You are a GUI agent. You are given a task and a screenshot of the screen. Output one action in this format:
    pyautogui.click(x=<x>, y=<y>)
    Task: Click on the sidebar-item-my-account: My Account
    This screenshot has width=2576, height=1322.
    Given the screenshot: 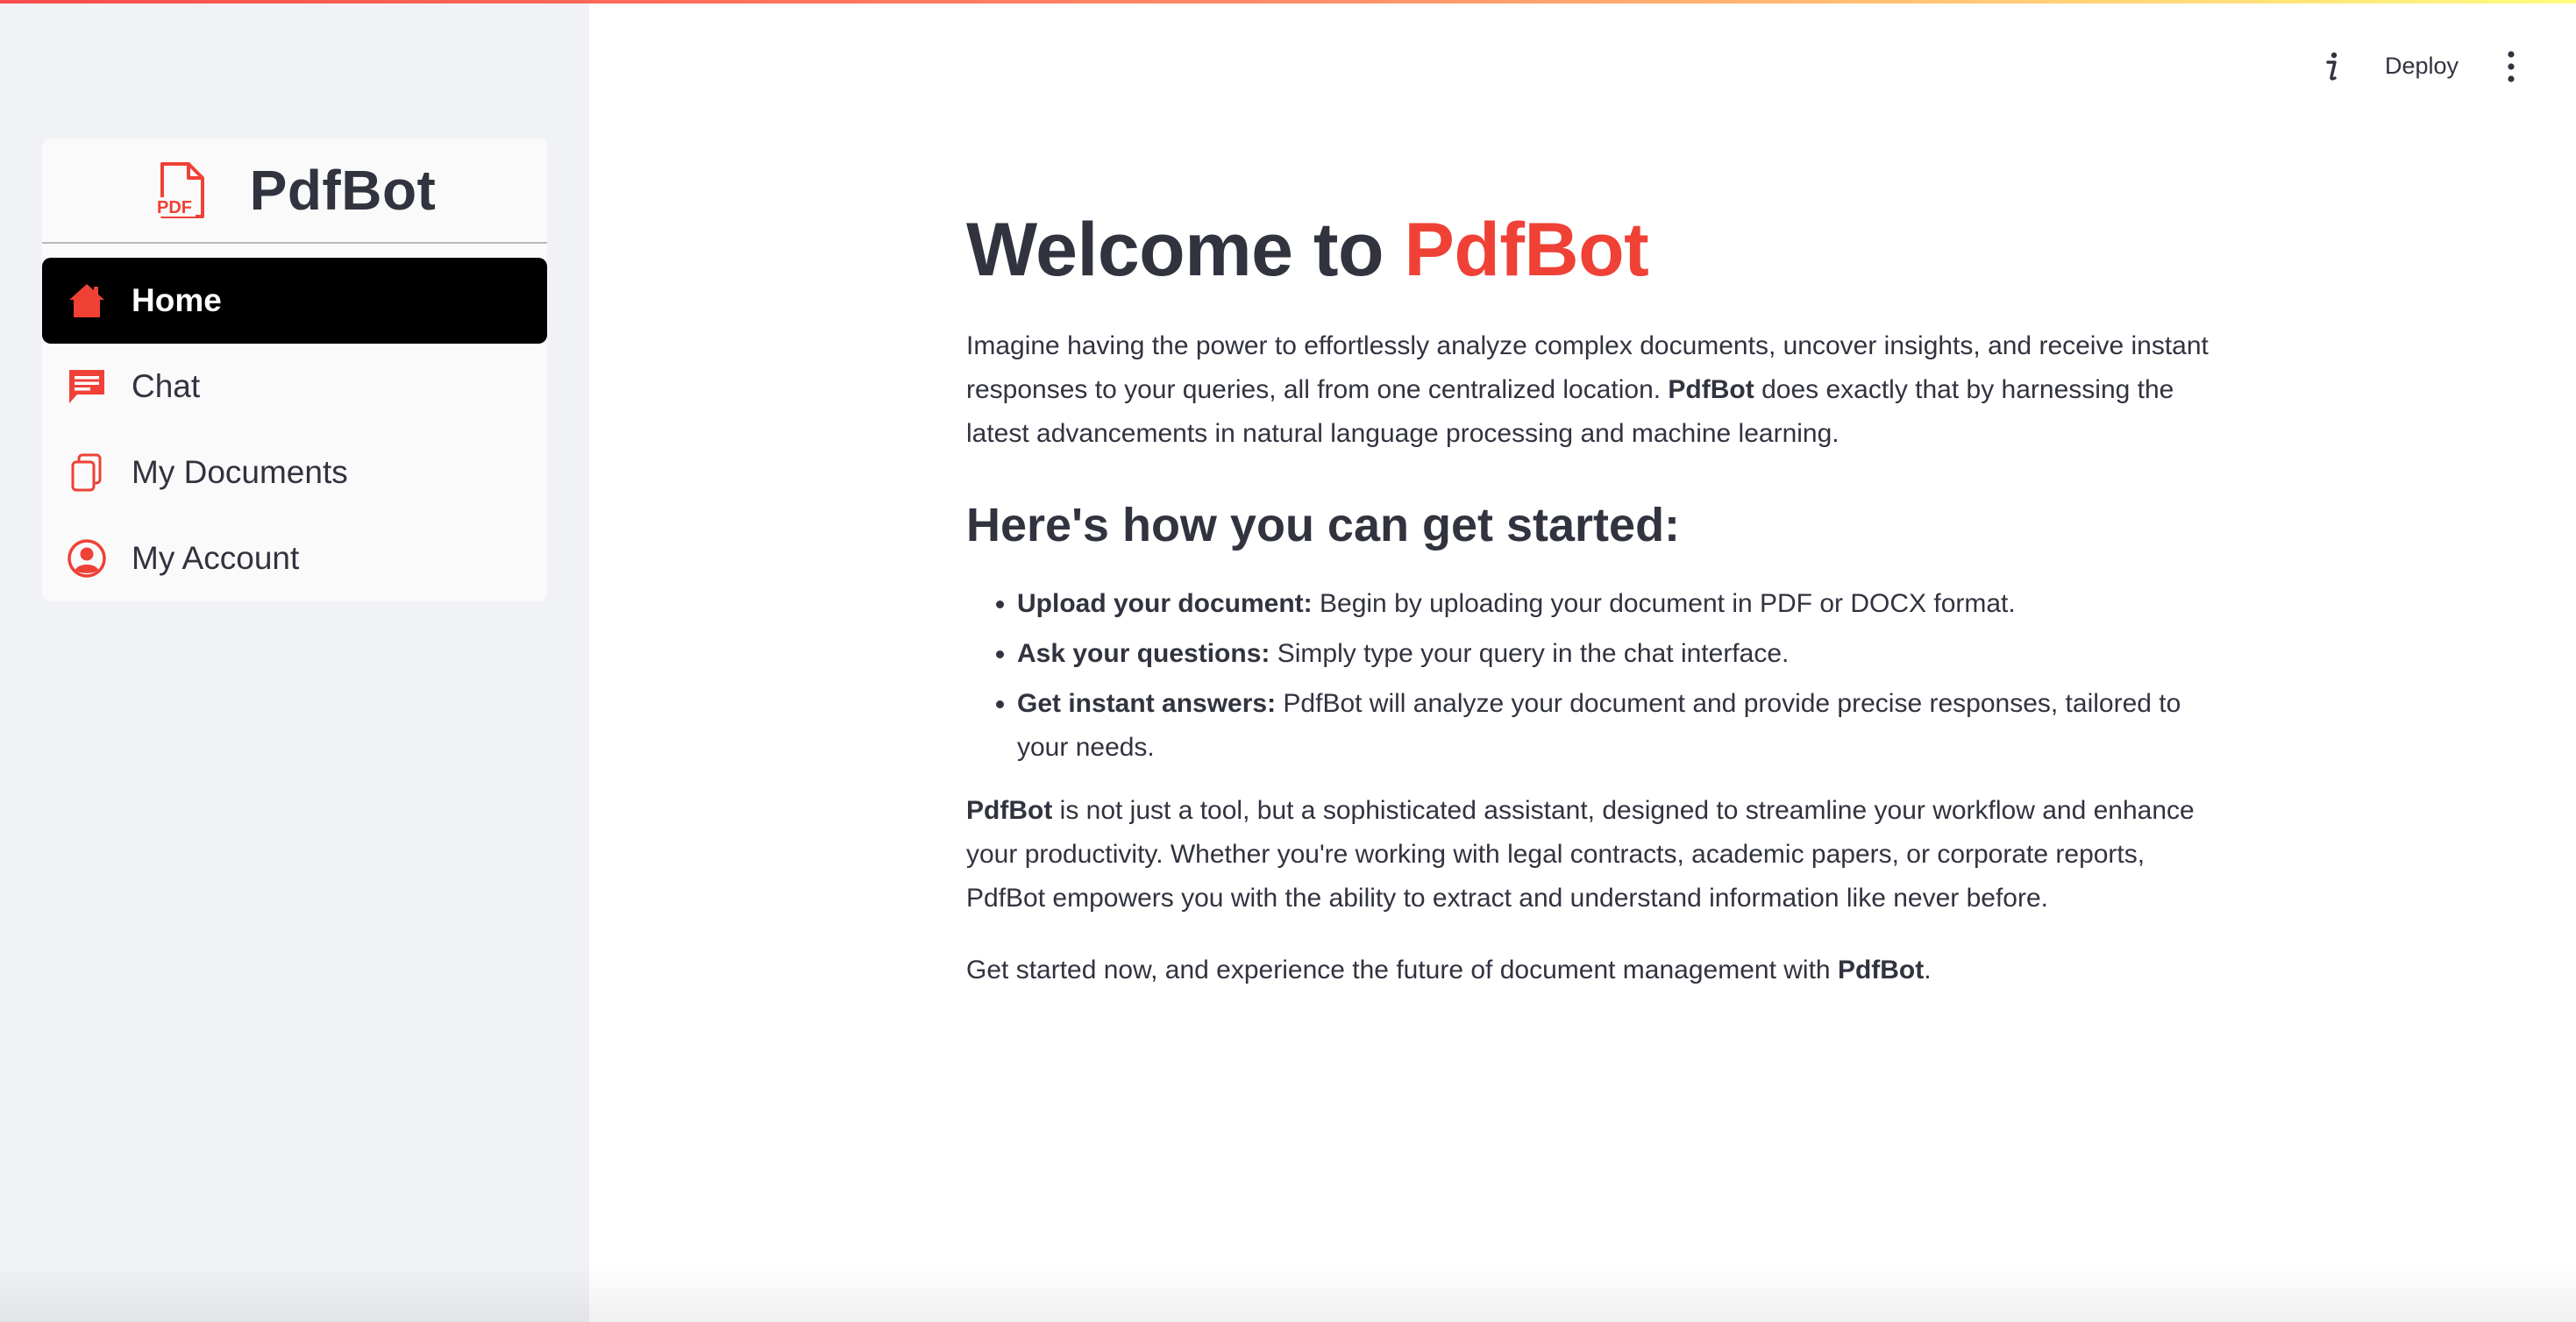 What is the action you would take?
    pyautogui.click(x=294, y=558)
    